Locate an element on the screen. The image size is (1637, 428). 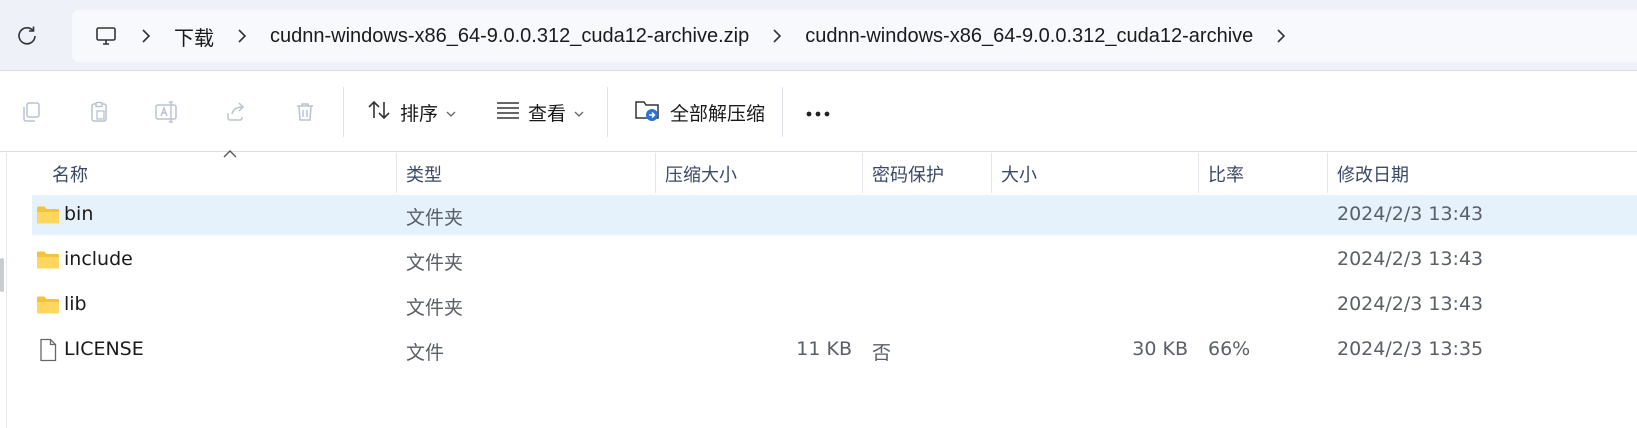
more-options-icon is located at coordinates (818, 112).